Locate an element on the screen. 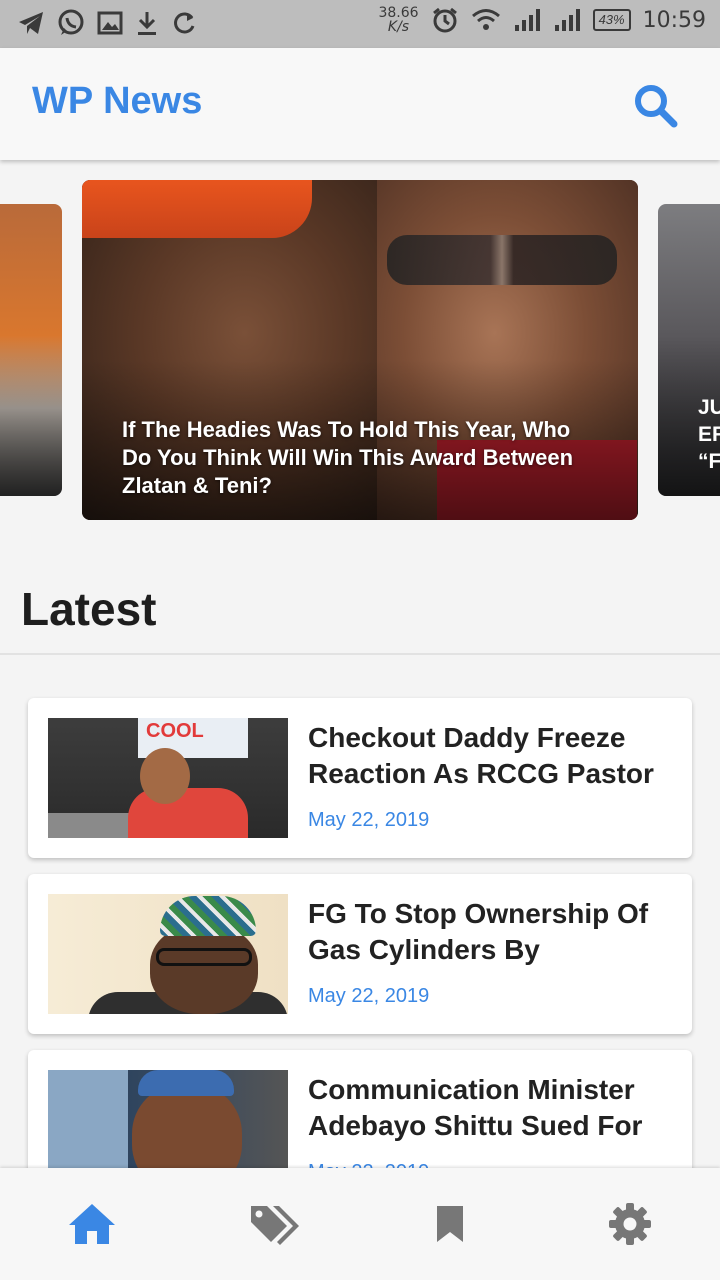 The width and height of the screenshot is (720, 1280). nav-settings is located at coordinates (630, 1224).